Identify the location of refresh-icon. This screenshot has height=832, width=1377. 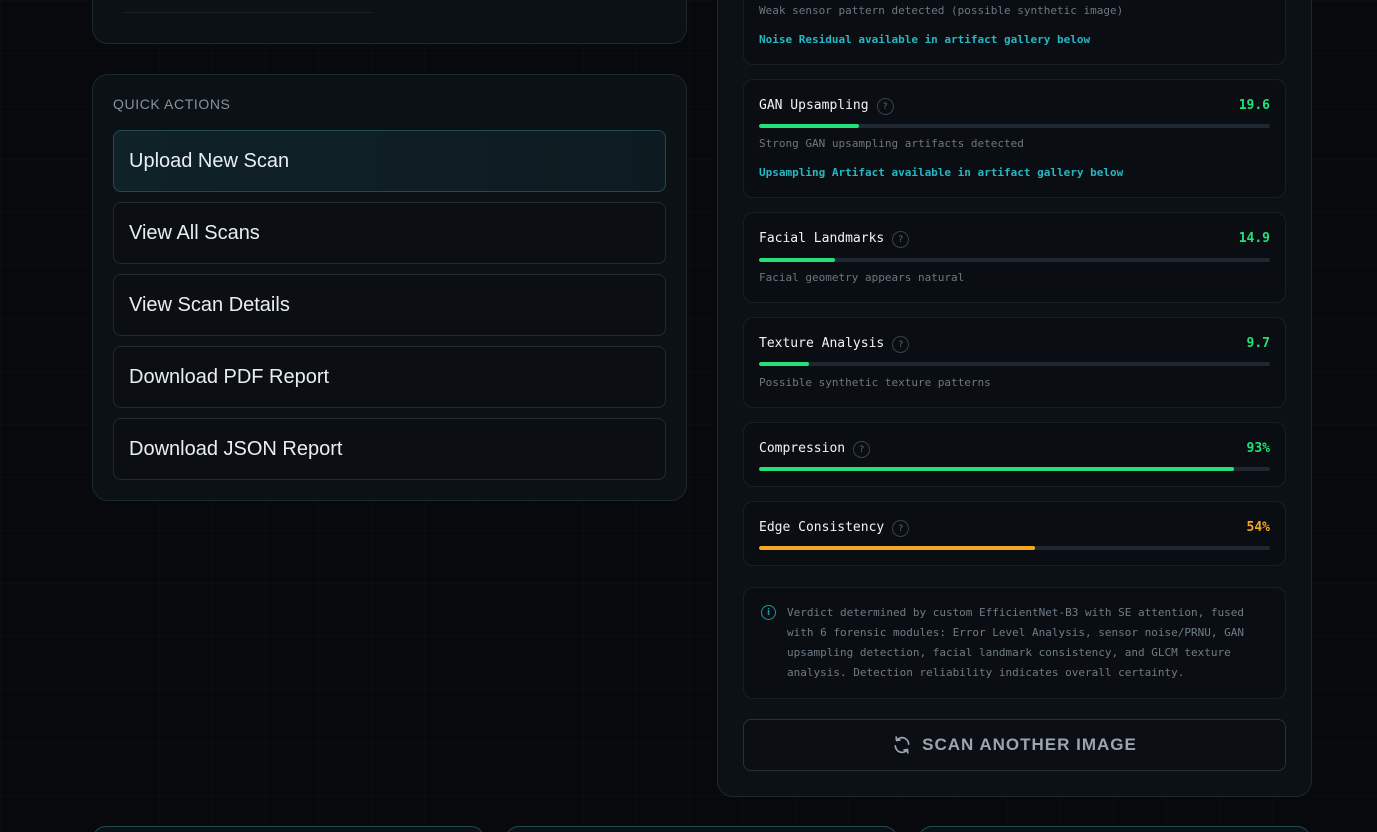
(902, 745).